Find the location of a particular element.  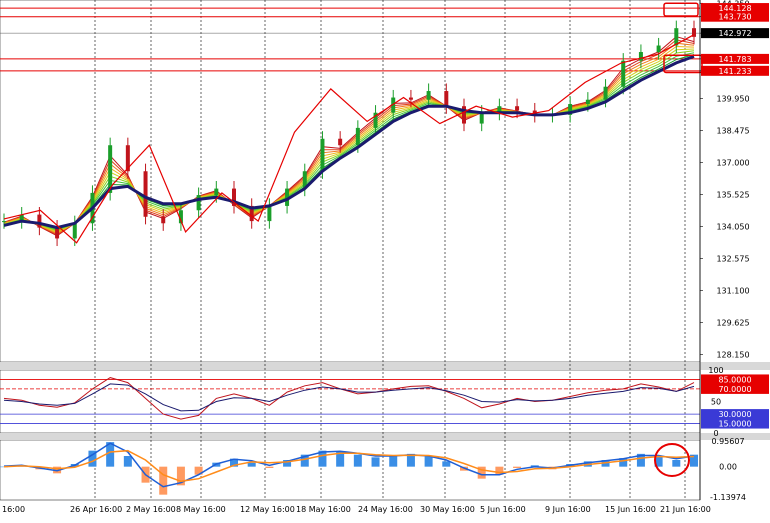

x-tick-label: 15 Jun 16:00 is located at coordinates (630, 509).